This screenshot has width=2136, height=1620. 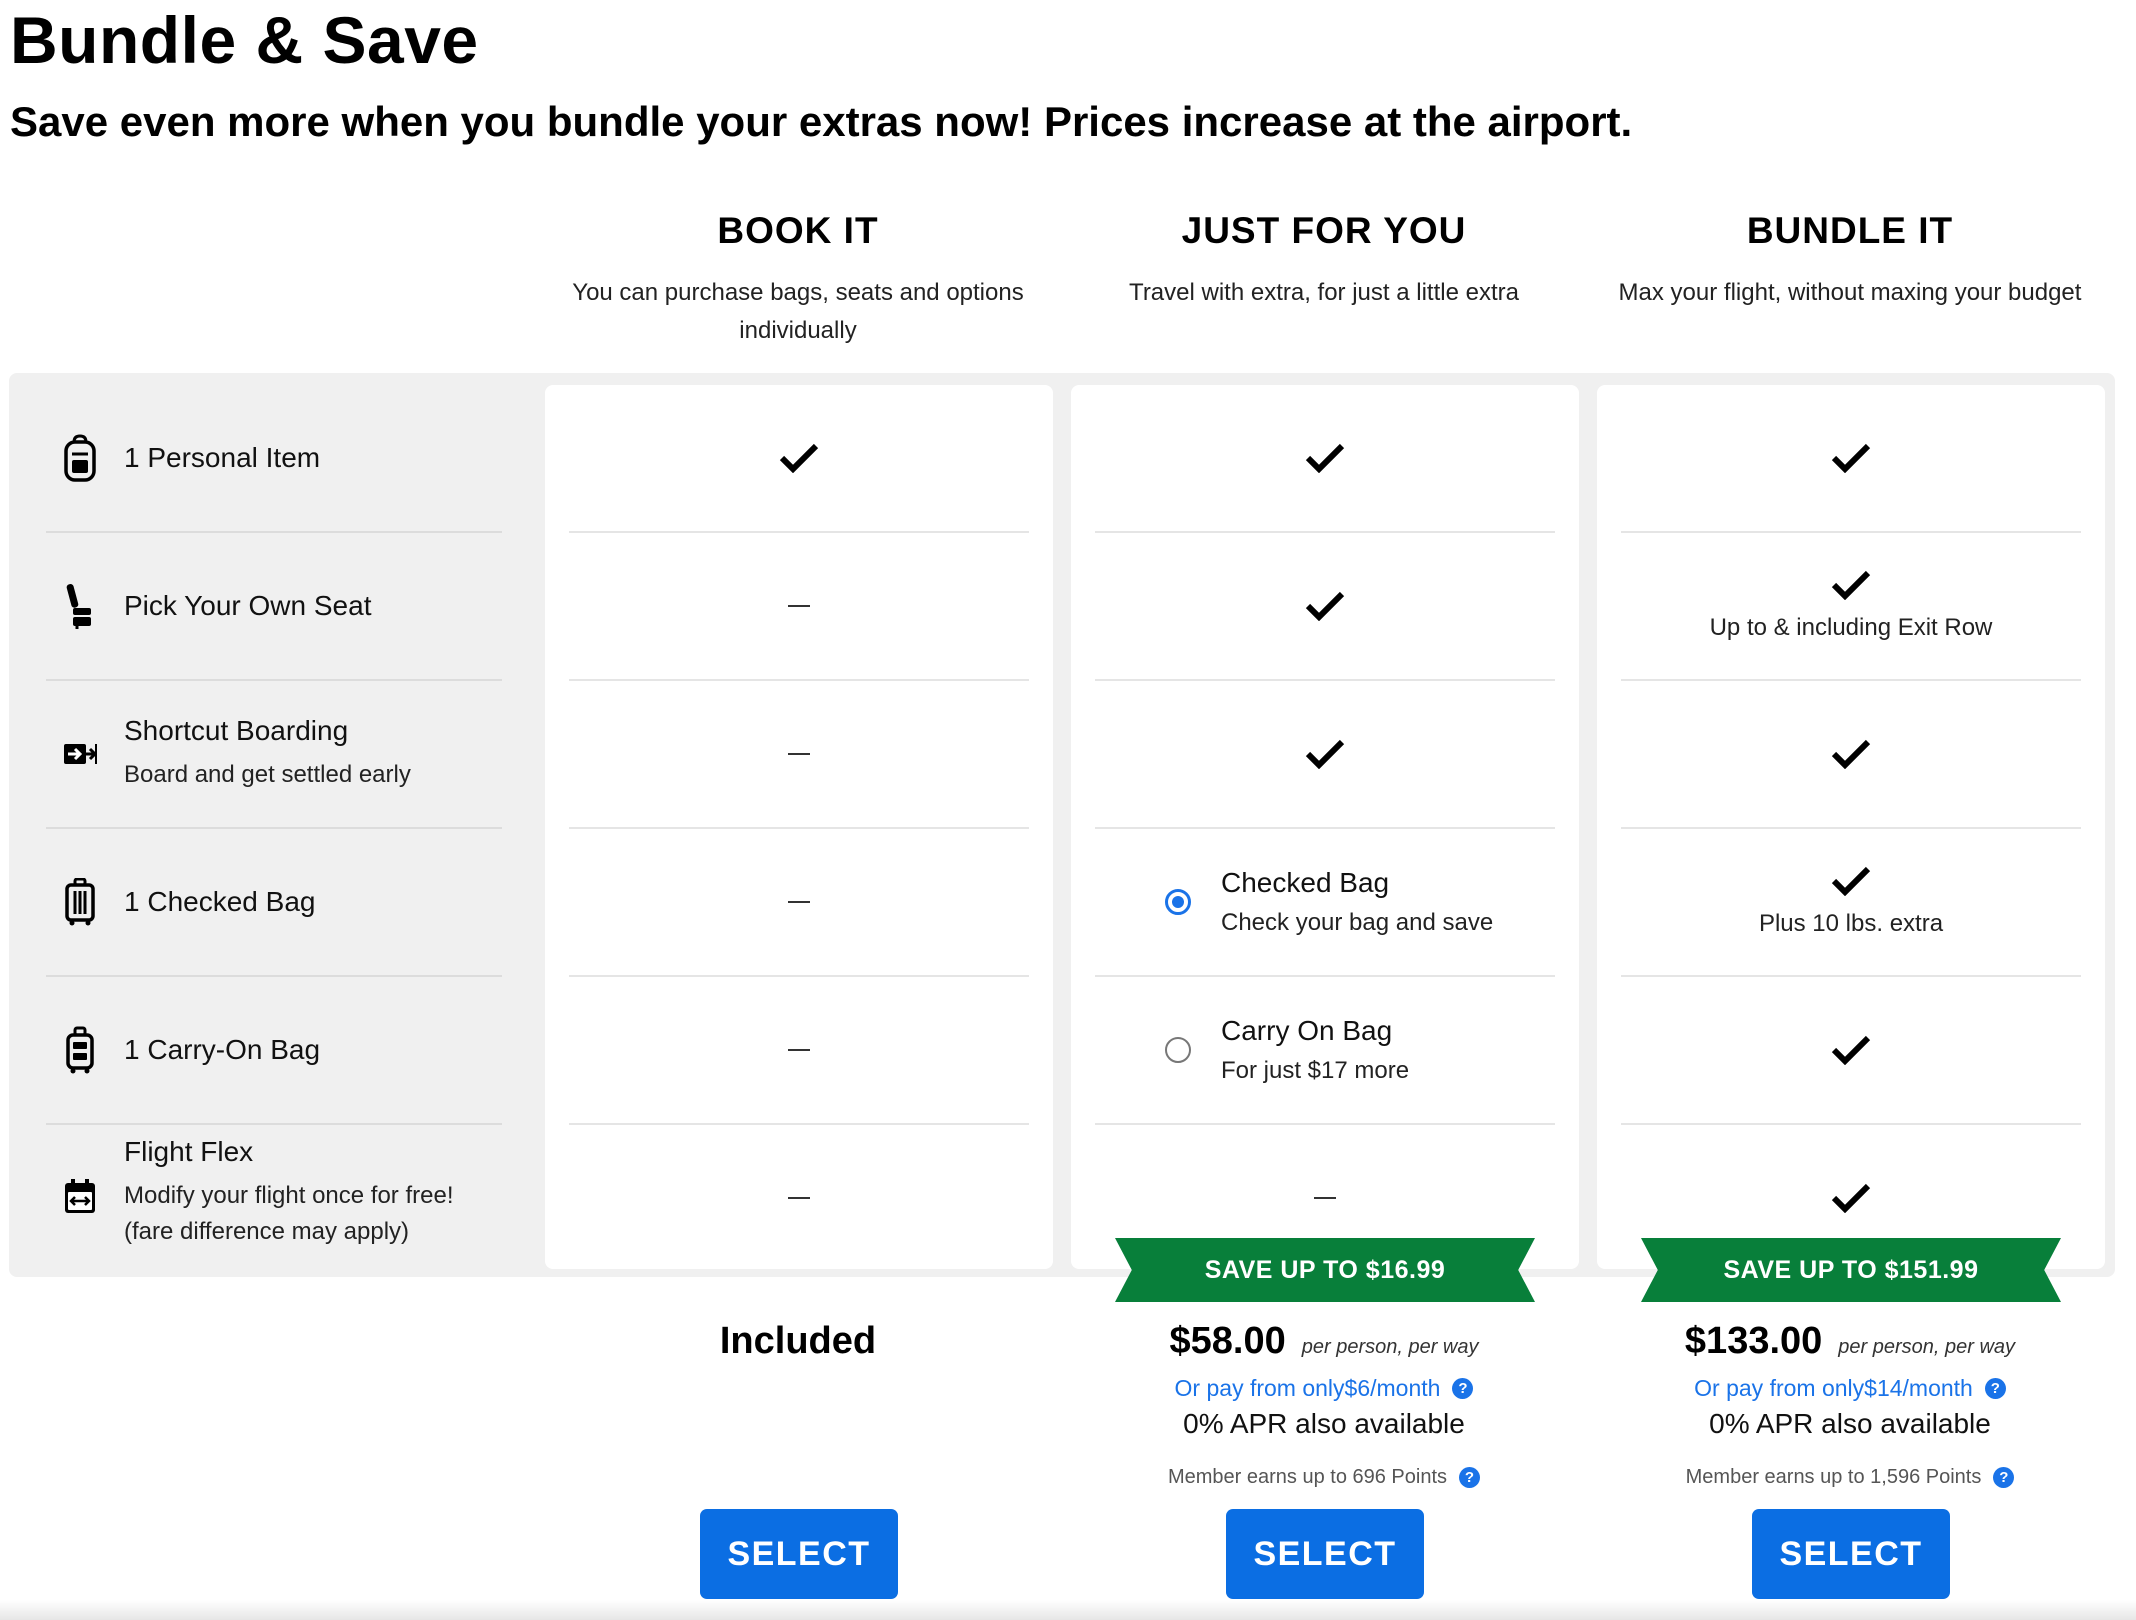 I want to click on feature-row-carry-on: 1 Carry-On Bag, so click(x=274, y=1051).